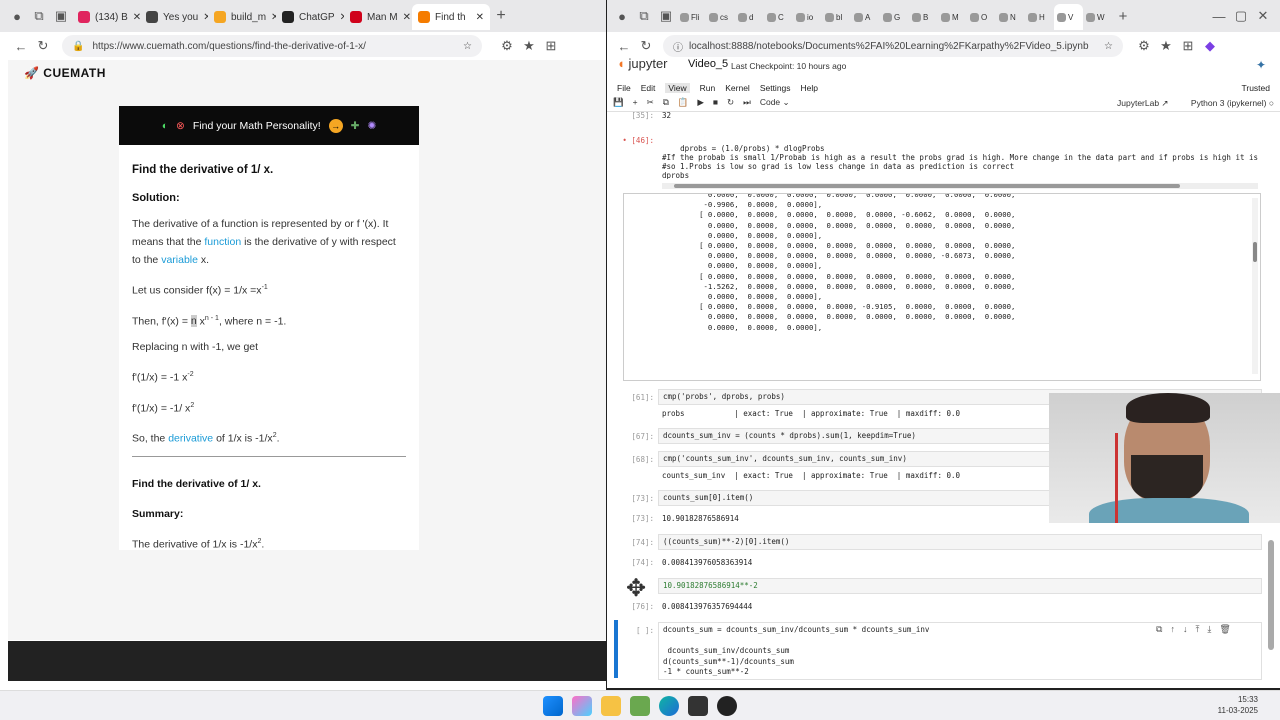  I want to click on browser-tab: G, so click(894, 17).